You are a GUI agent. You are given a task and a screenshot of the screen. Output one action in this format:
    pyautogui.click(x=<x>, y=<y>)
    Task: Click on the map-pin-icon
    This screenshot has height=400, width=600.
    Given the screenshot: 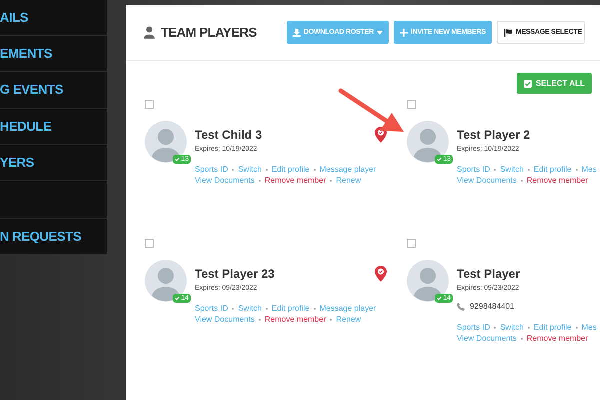 What is the action you would take?
    pyautogui.click(x=381, y=274)
    